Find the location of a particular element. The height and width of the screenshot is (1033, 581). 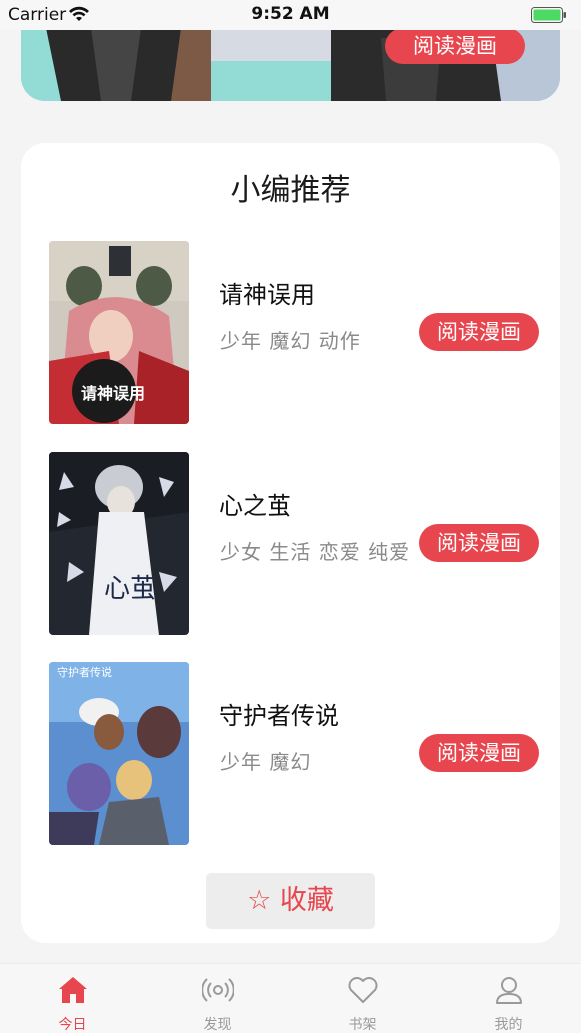

user-icon is located at coordinates (509, 990).